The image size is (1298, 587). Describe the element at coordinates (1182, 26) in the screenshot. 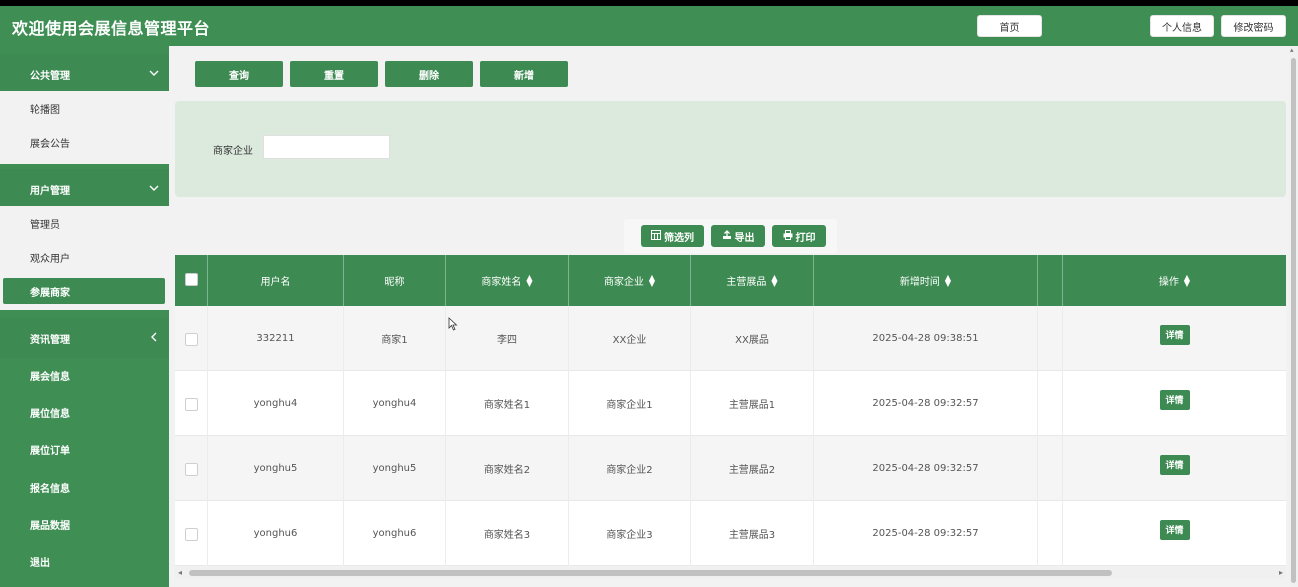

I see `profile-button: 个人信息` at that location.